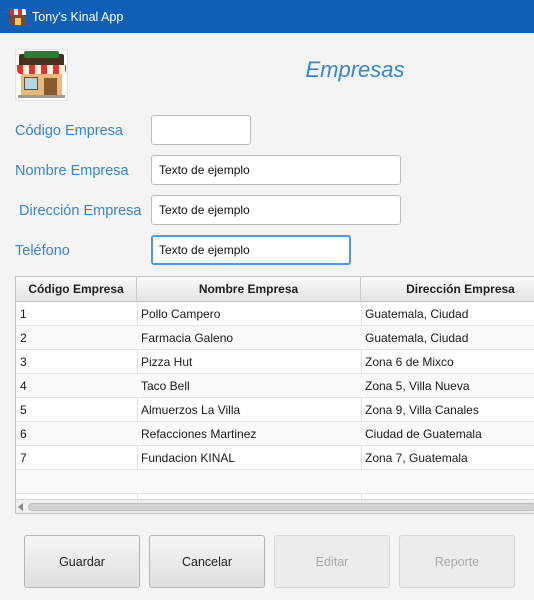  I want to click on cell-codigo: 7, so click(23, 458).